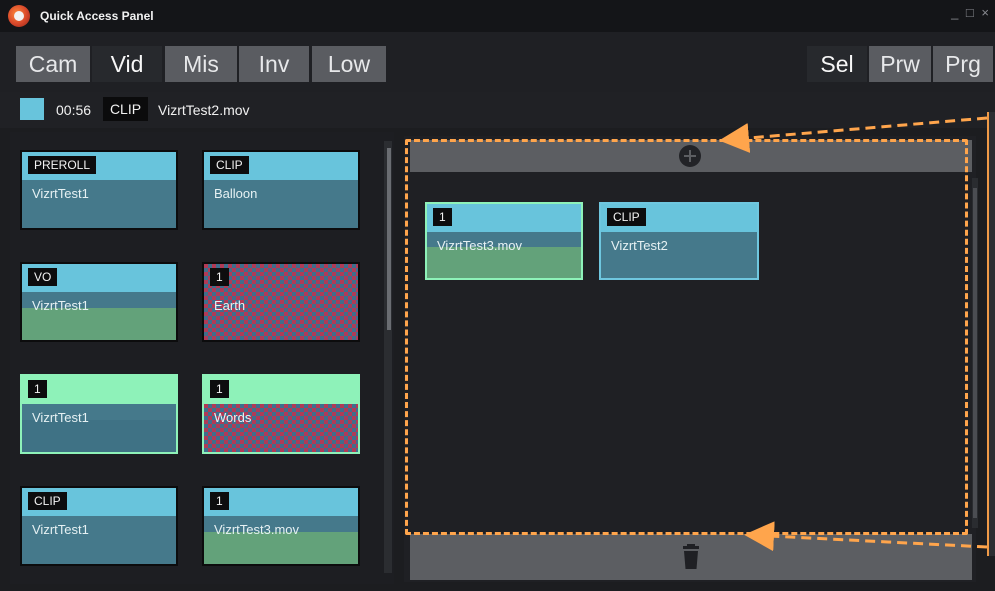  What do you see at coordinates (988, 334) in the screenshot?
I see `annotation-line` at bounding box center [988, 334].